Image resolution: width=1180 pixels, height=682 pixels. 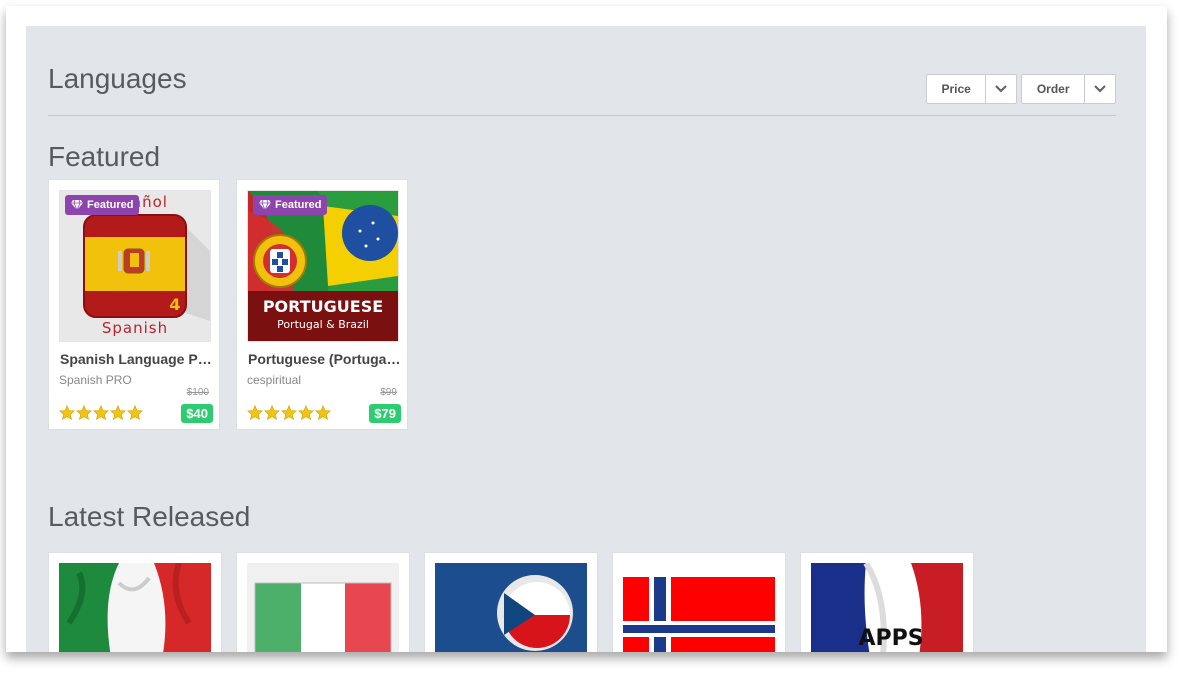 I want to click on product-author: Spanish PRO, so click(x=95, y=380).